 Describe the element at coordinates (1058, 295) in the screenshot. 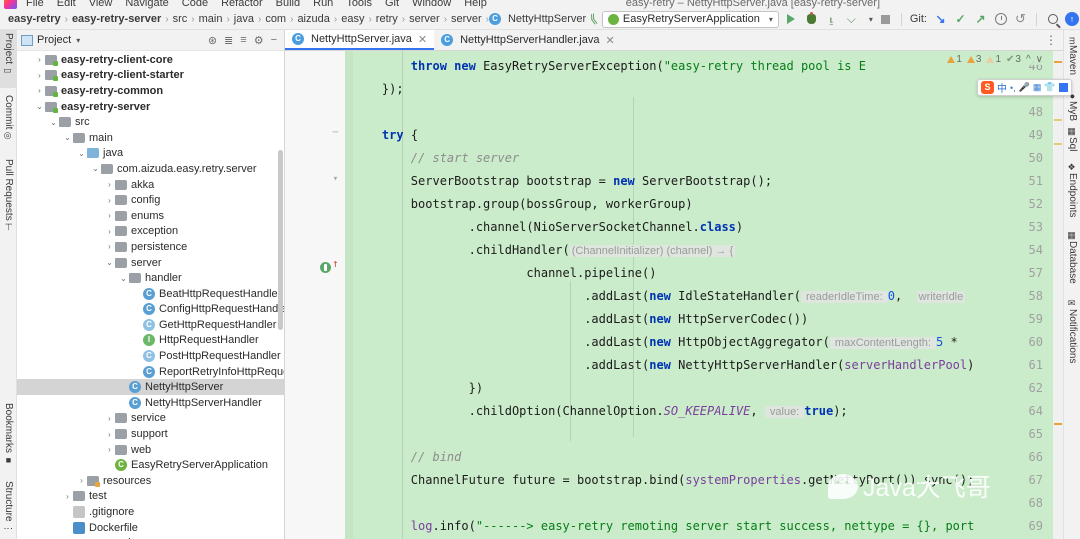

I see `error-stripe` at that location.